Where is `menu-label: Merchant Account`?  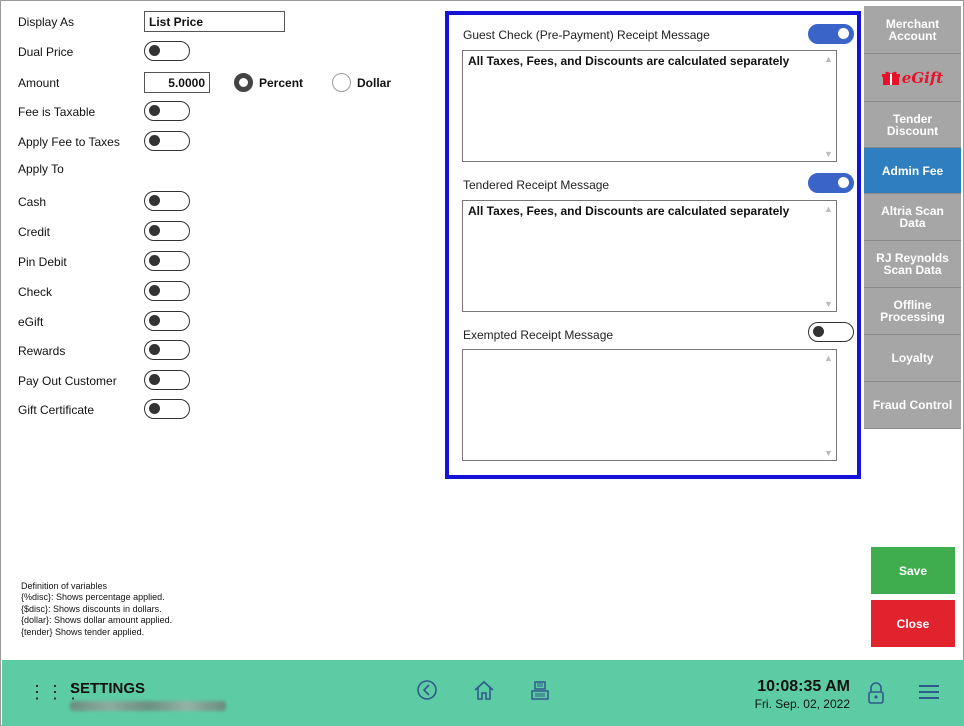
menu-label: Merchant Account is located at coordinates (912, 29).